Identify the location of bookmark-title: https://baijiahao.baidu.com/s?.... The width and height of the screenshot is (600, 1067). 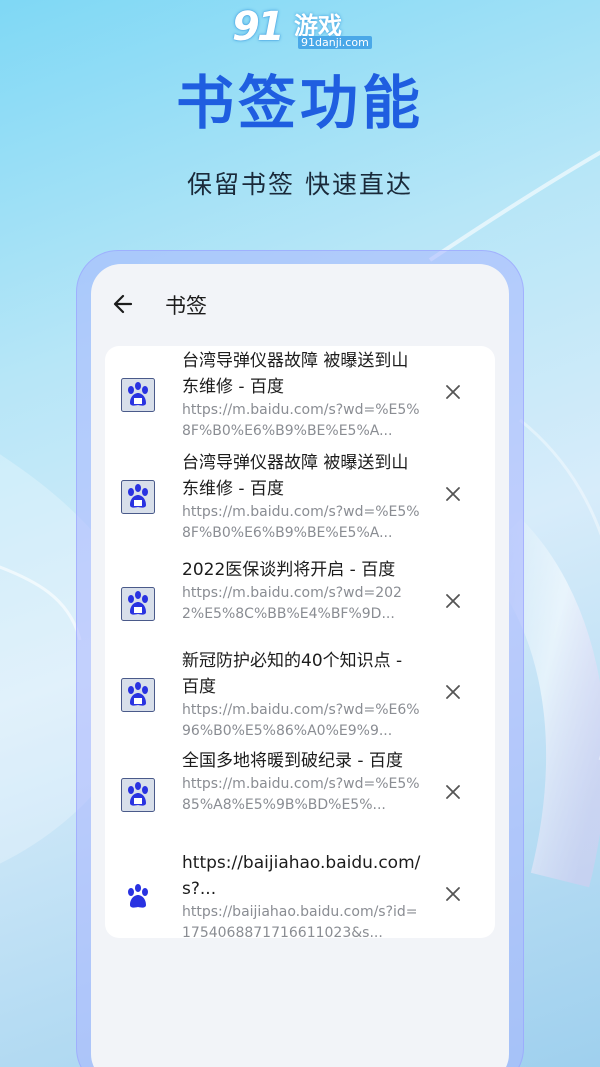
(302, 876).